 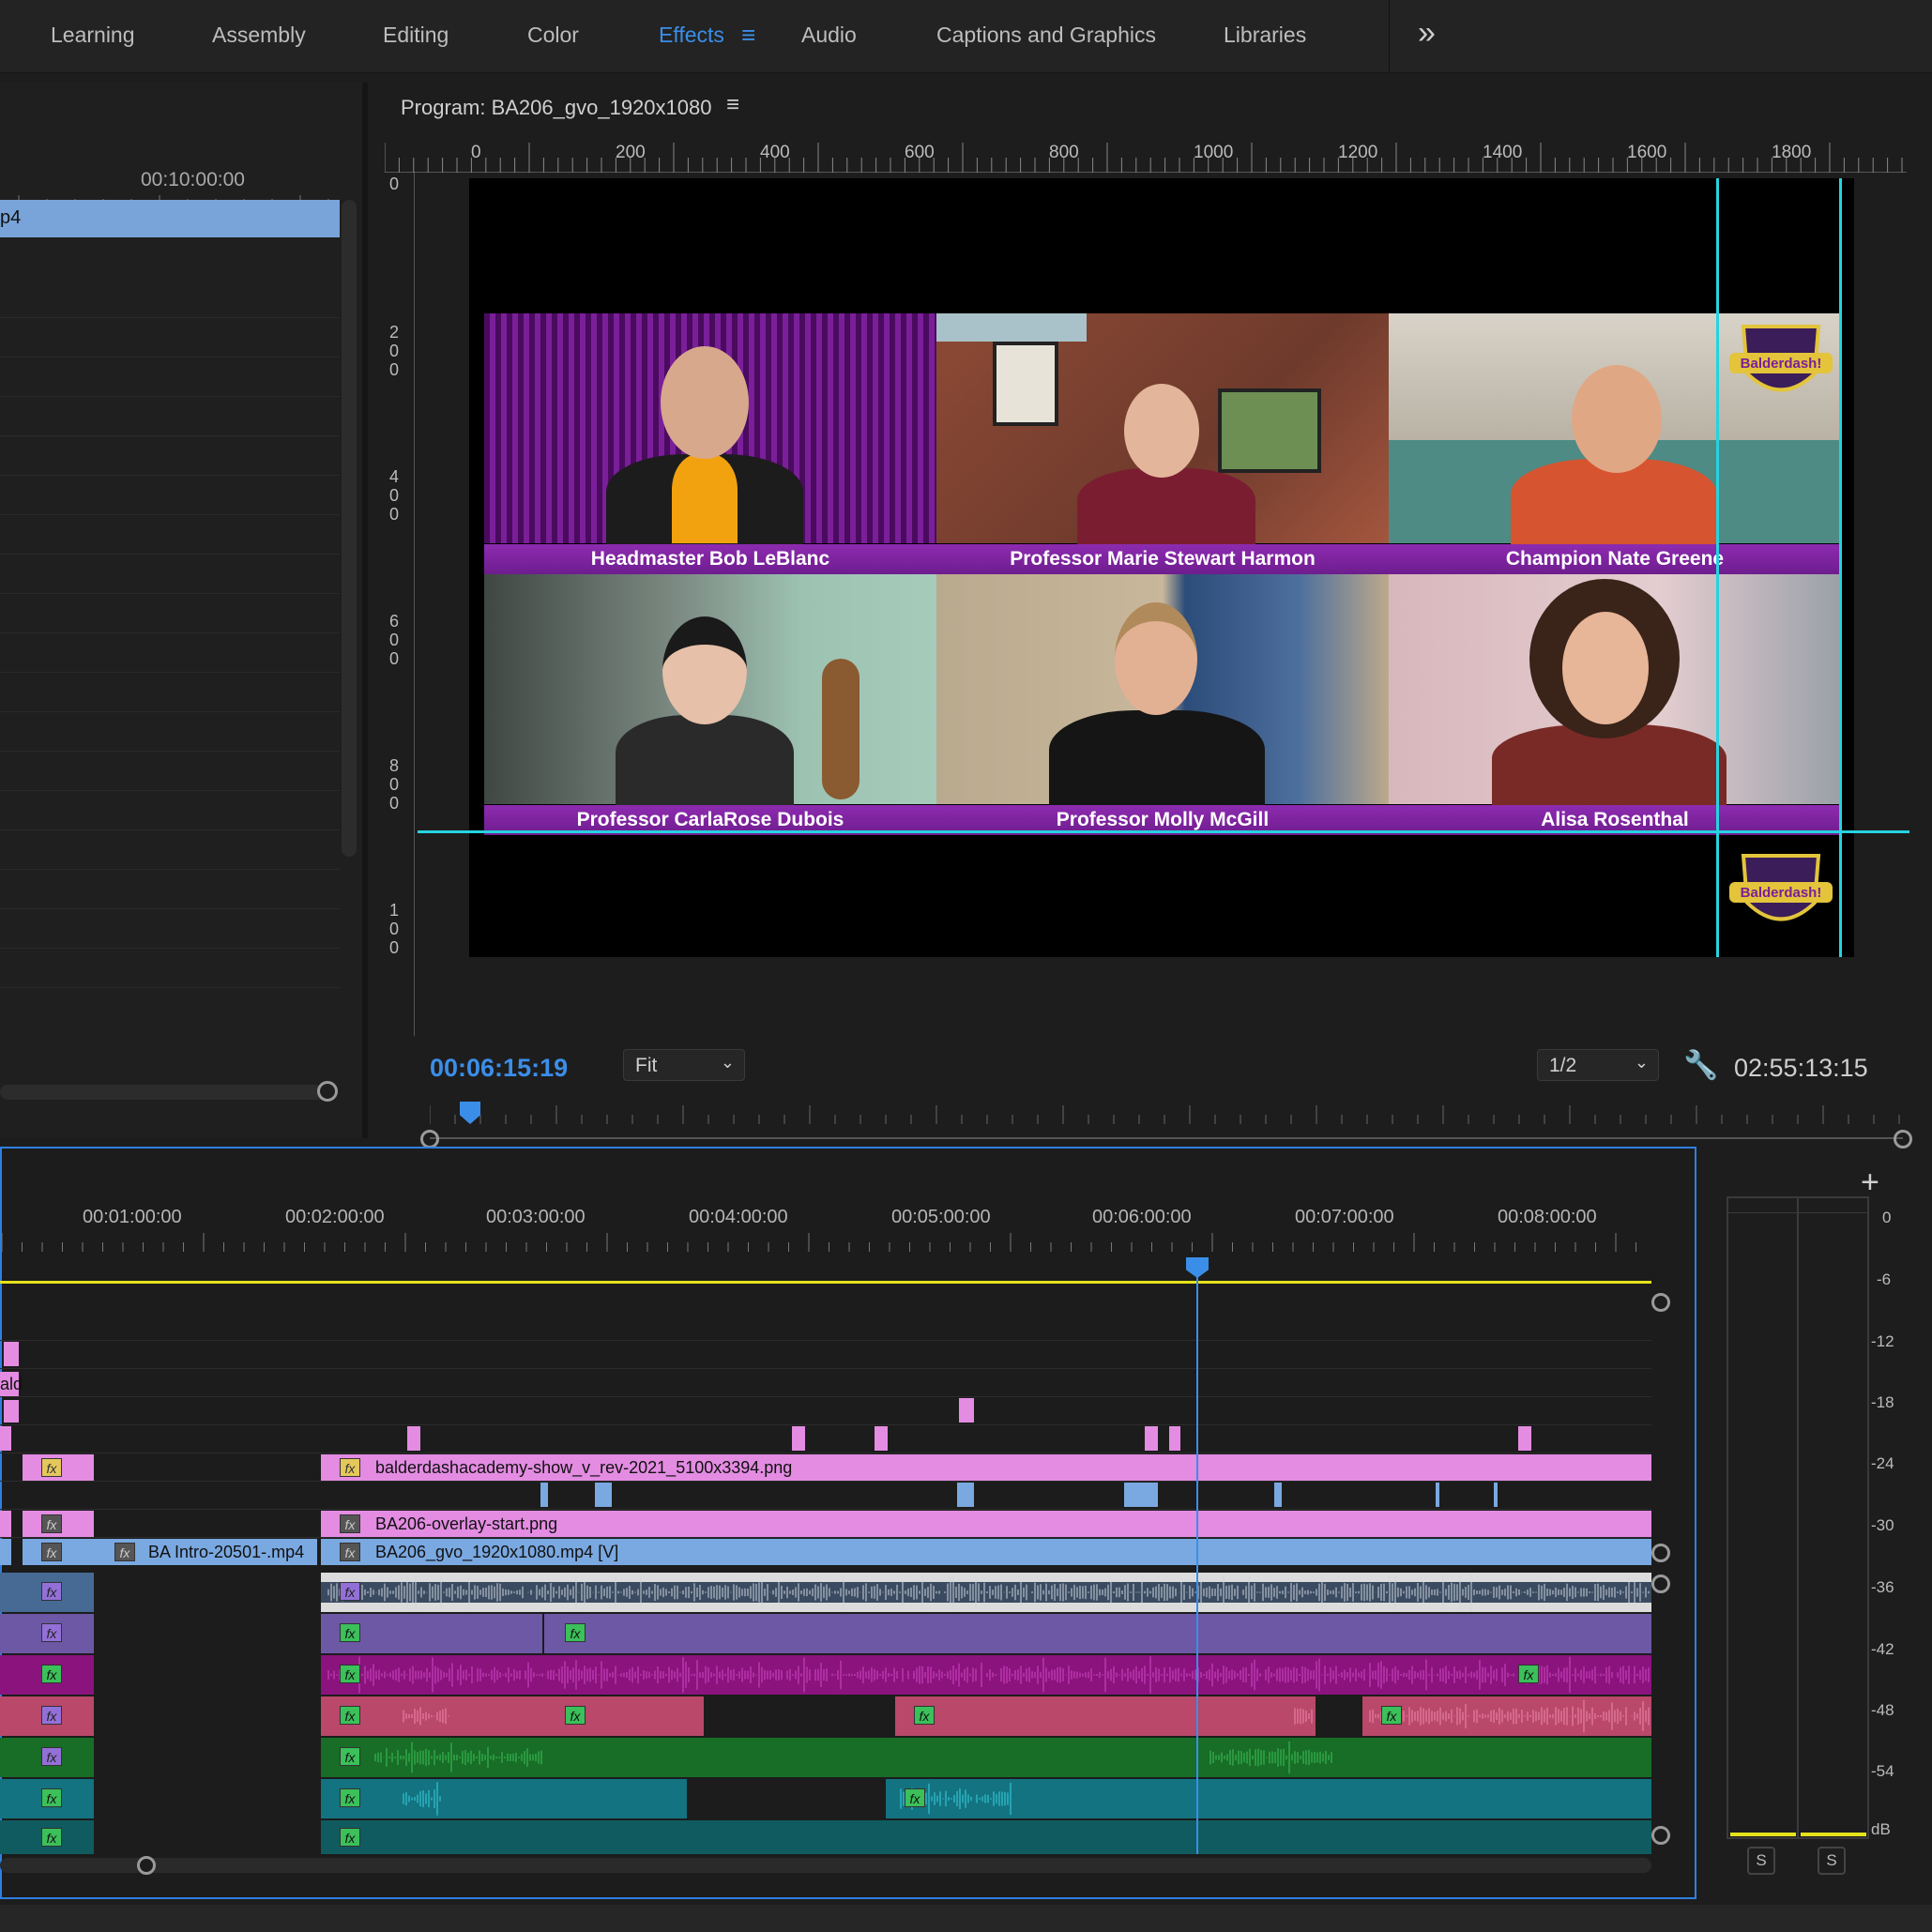 What do you see at coordinates (170, 218) in the screenshot?
I see `source-clip: p4` at bounding box center [170, 218].